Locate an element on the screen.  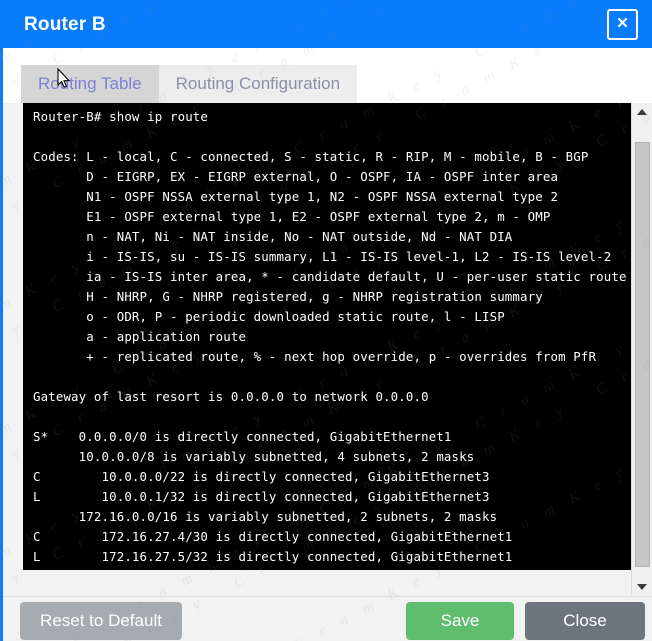
tab-routing-table: Routing Table is located at coordinates (90, 84).